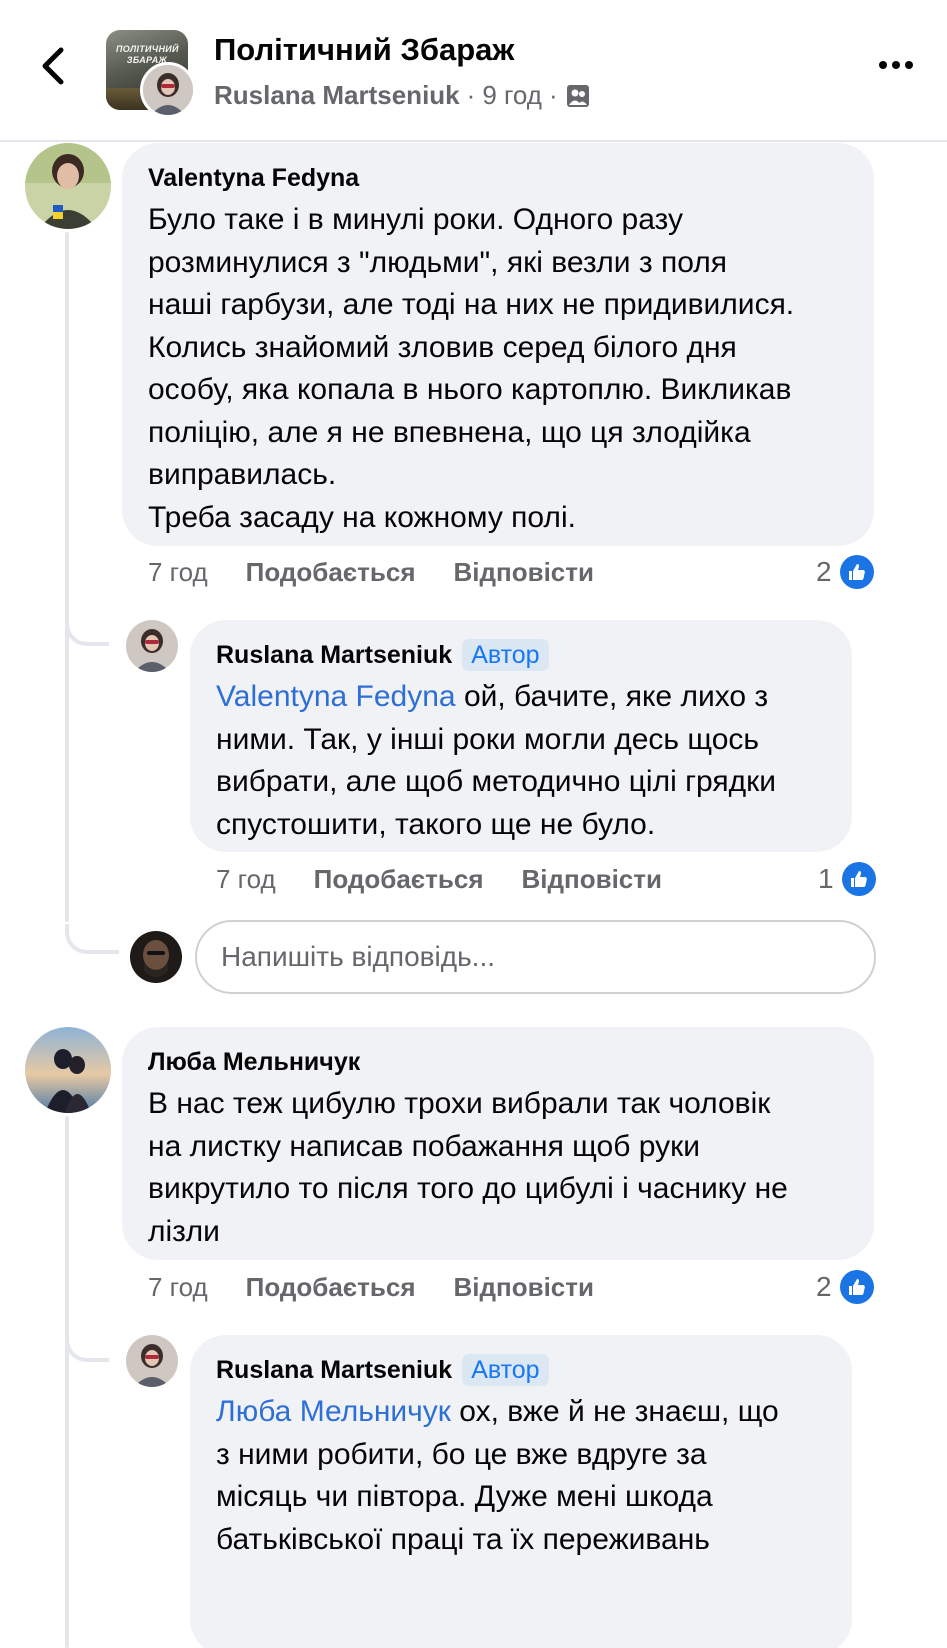  I want to click on reply-input, so click(535, 957).